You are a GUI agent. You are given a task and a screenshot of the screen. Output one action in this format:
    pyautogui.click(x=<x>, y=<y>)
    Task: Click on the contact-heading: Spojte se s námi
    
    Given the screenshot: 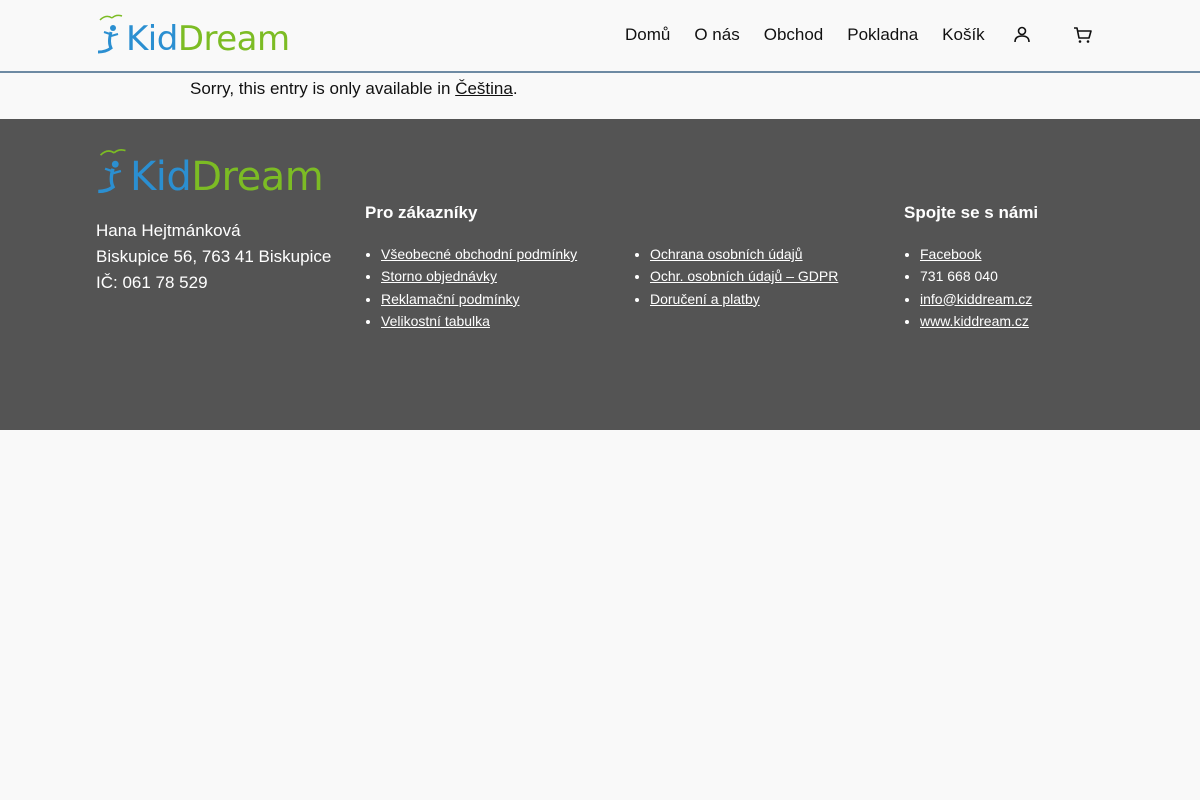 What is the action you would take?
    pyautogui.click(x=971, y=212)
    